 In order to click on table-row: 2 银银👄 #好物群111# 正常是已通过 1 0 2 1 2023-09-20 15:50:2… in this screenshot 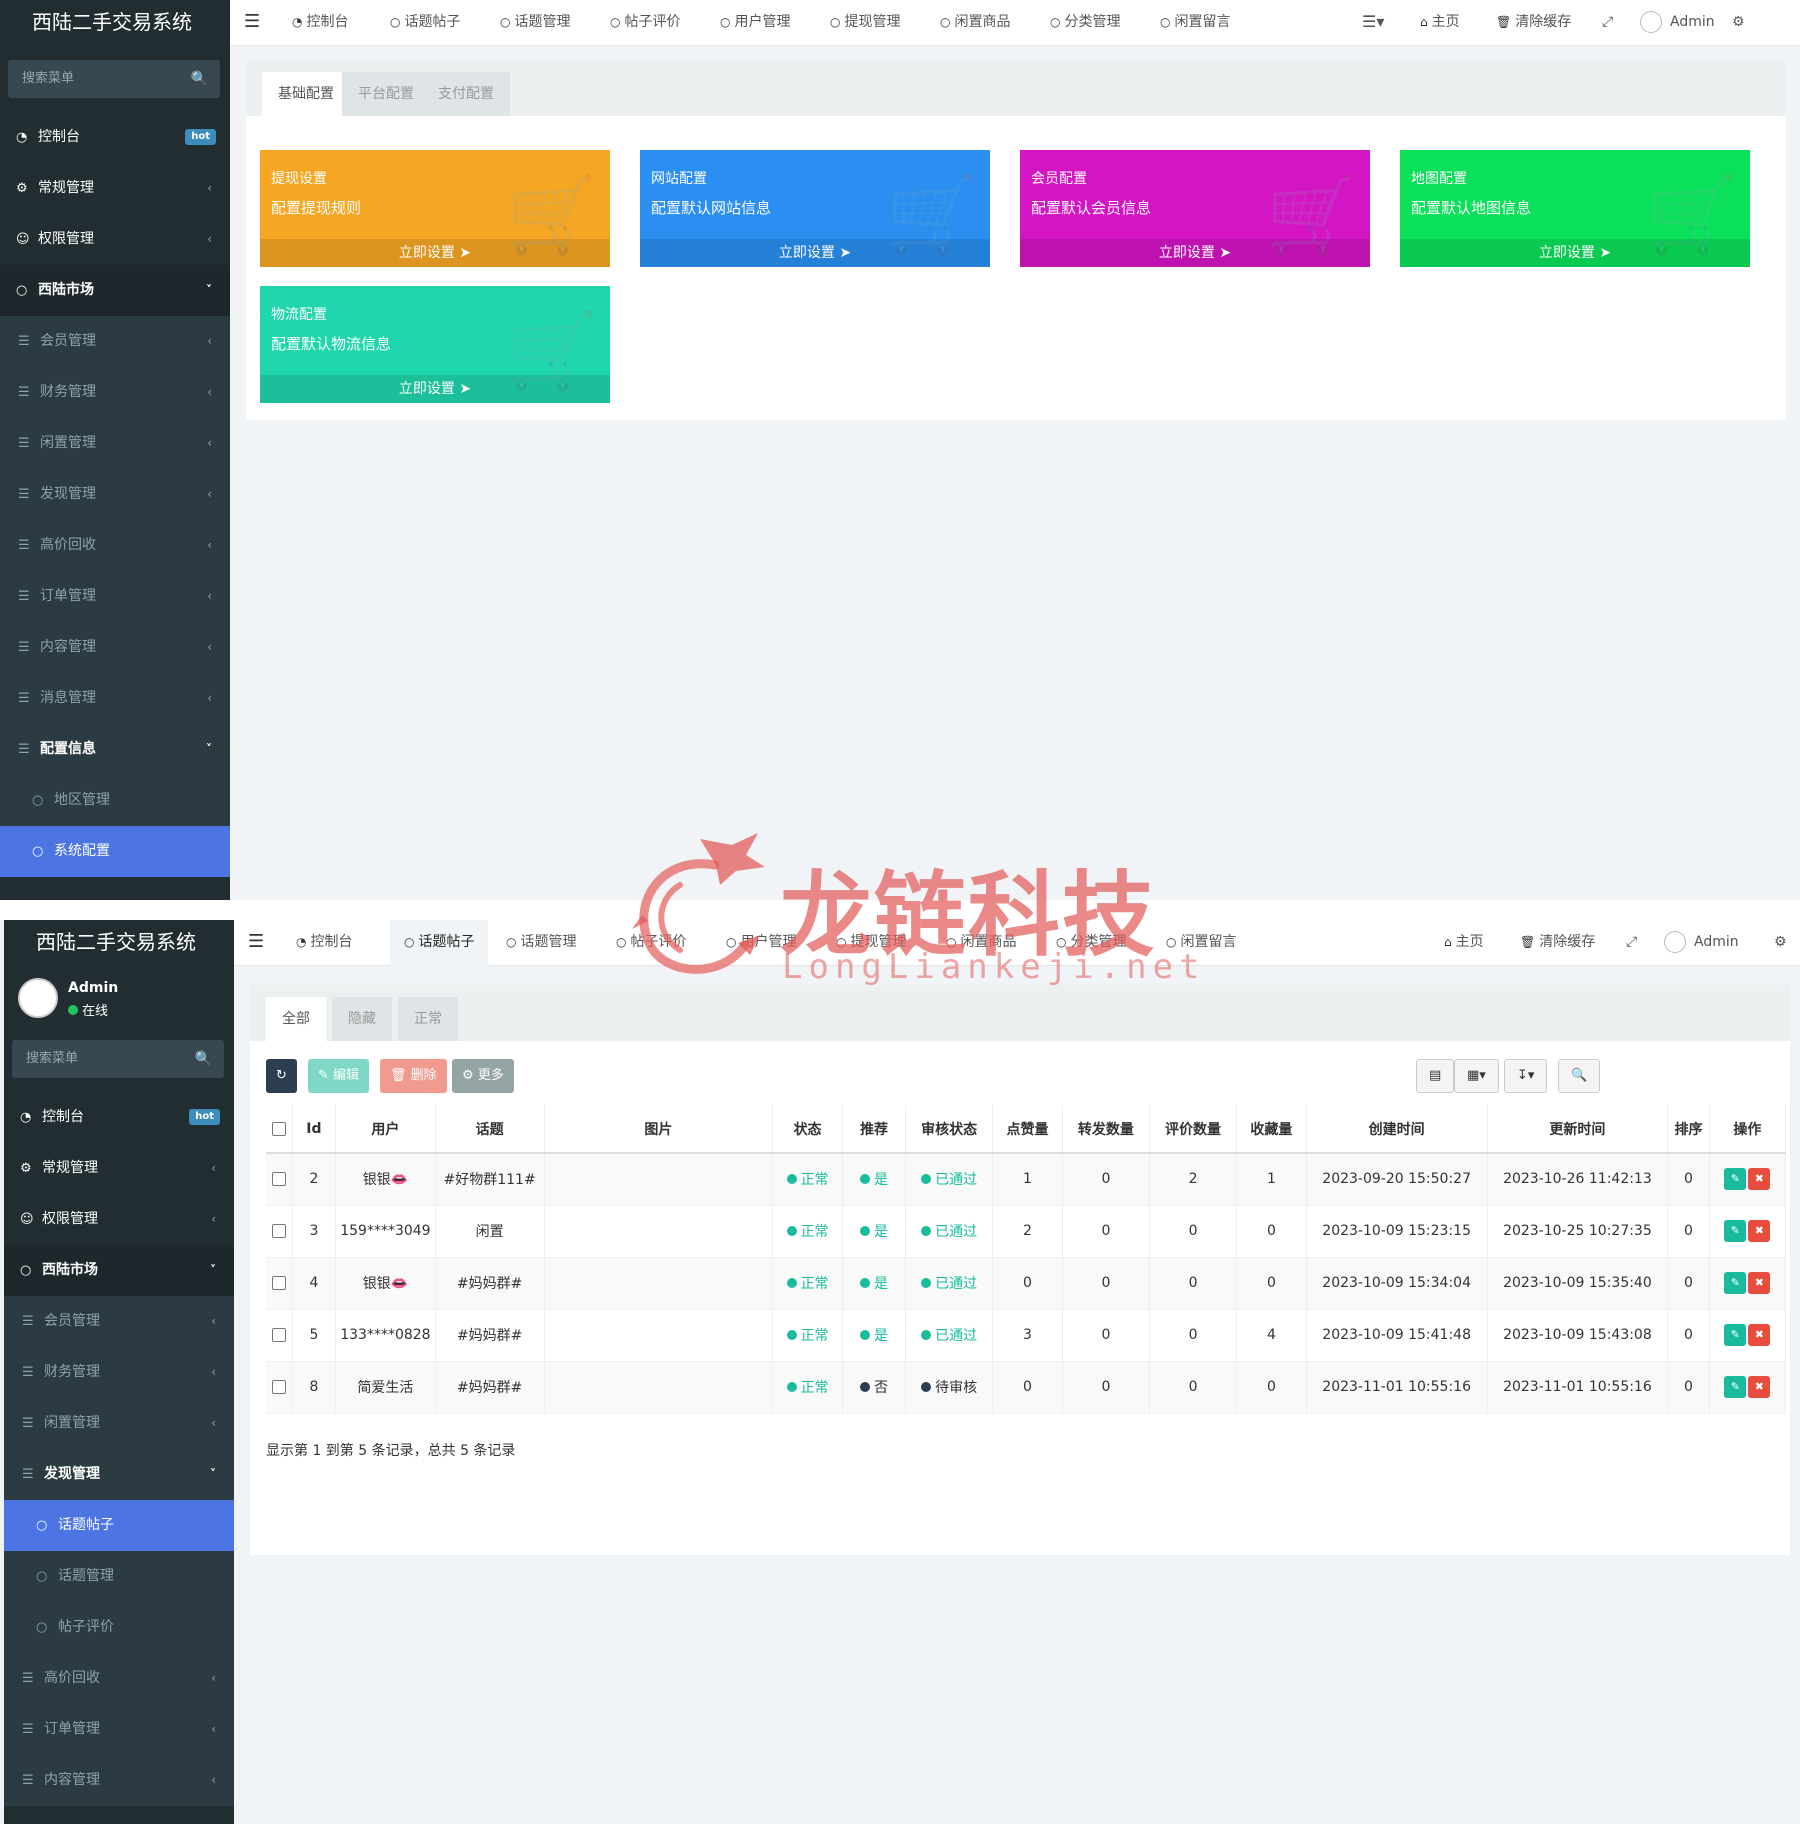, I will do `click(1026, 1179)`.